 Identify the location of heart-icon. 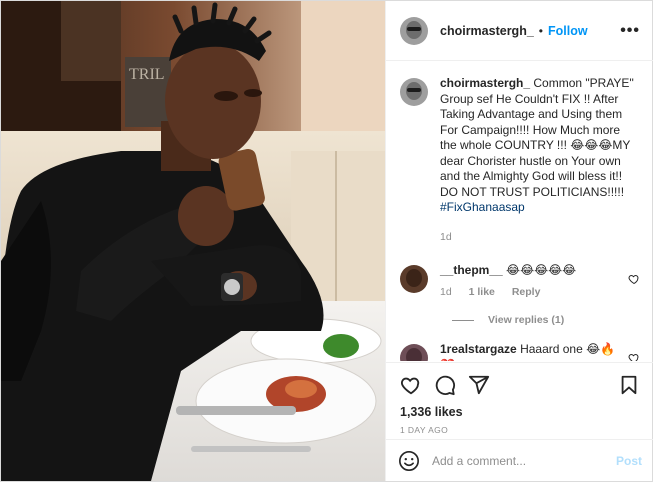
(411, 385).